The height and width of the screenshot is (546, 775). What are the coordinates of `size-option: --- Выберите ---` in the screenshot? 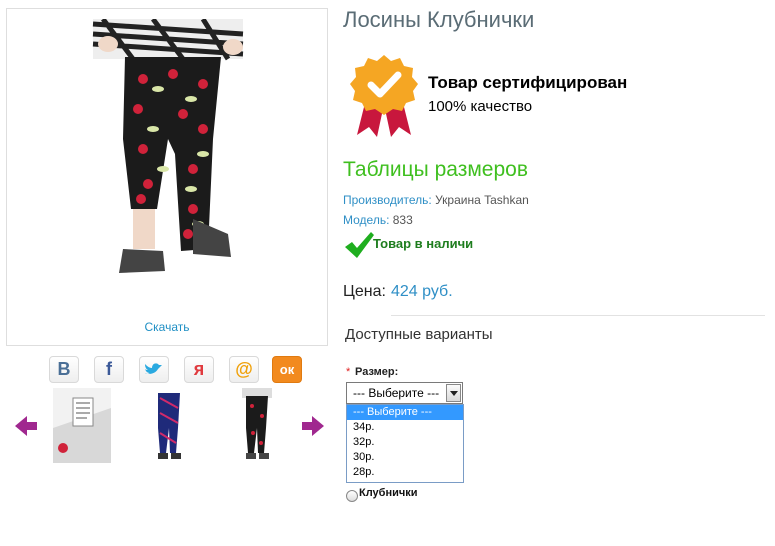 It's located at (405, 412).